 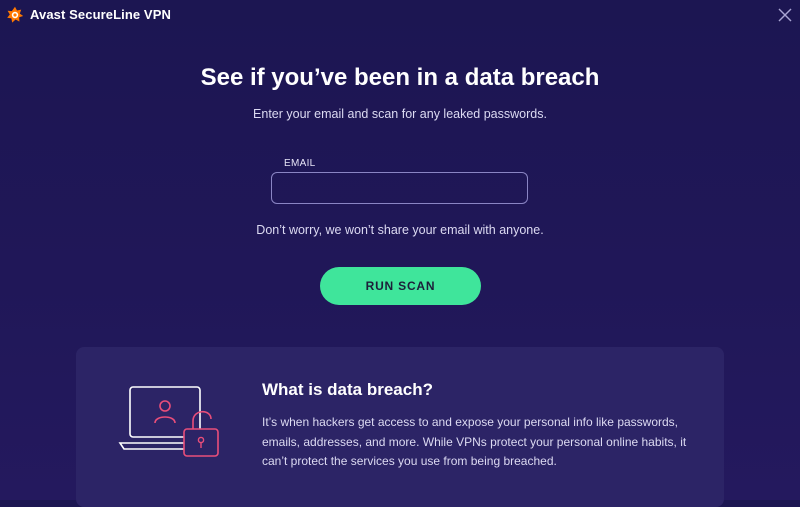 What do you see at coordinates (15, 14) in the screenshot?
I see `avast-logo-icon` at bounding box center [15, 14].